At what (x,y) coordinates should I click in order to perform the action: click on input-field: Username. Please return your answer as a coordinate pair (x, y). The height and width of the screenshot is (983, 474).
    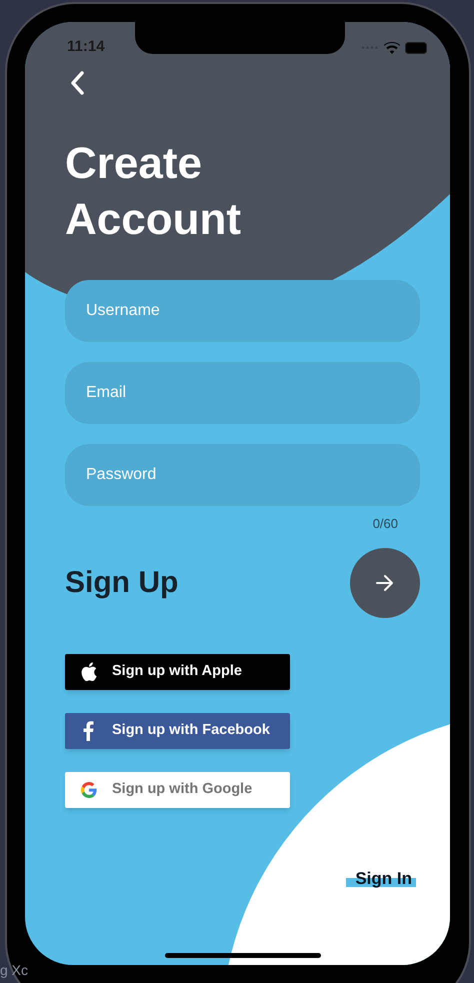
    Looking at the image, I should click on (242, 311).